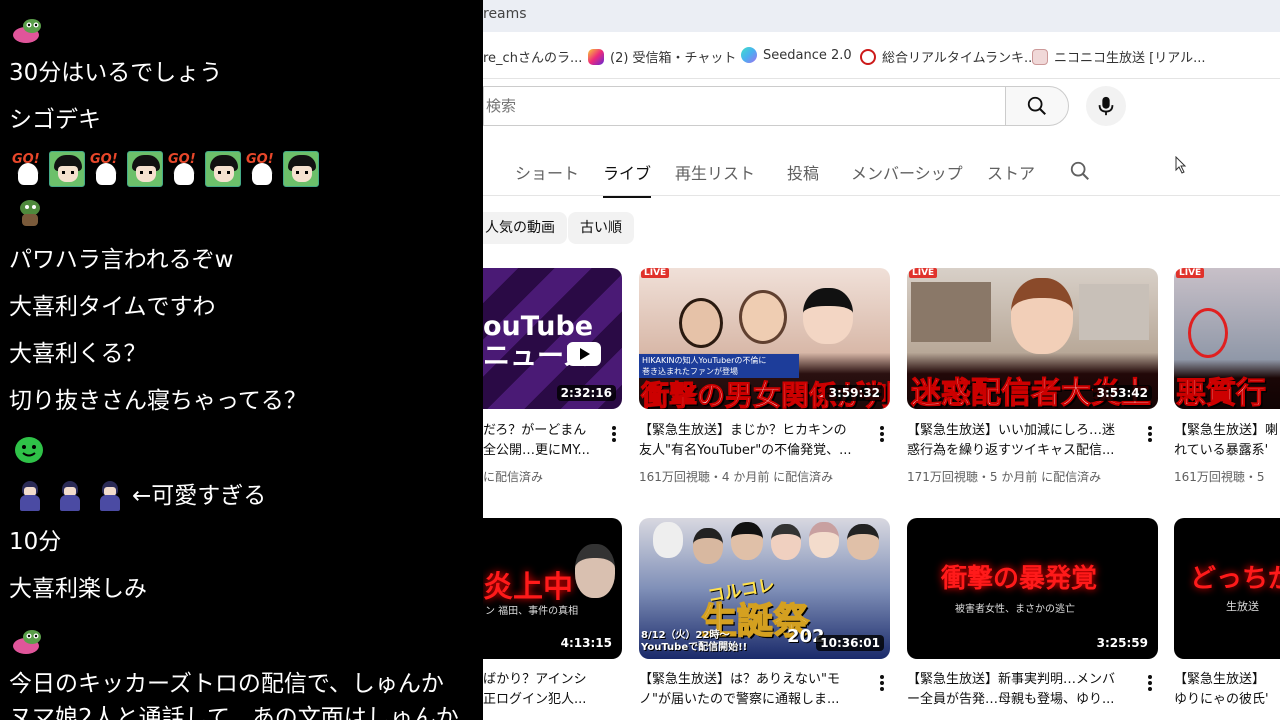 The height and width of the screenshot is (720, 1280). I want to click on tab-posts: 投稿, so click(803, 172).